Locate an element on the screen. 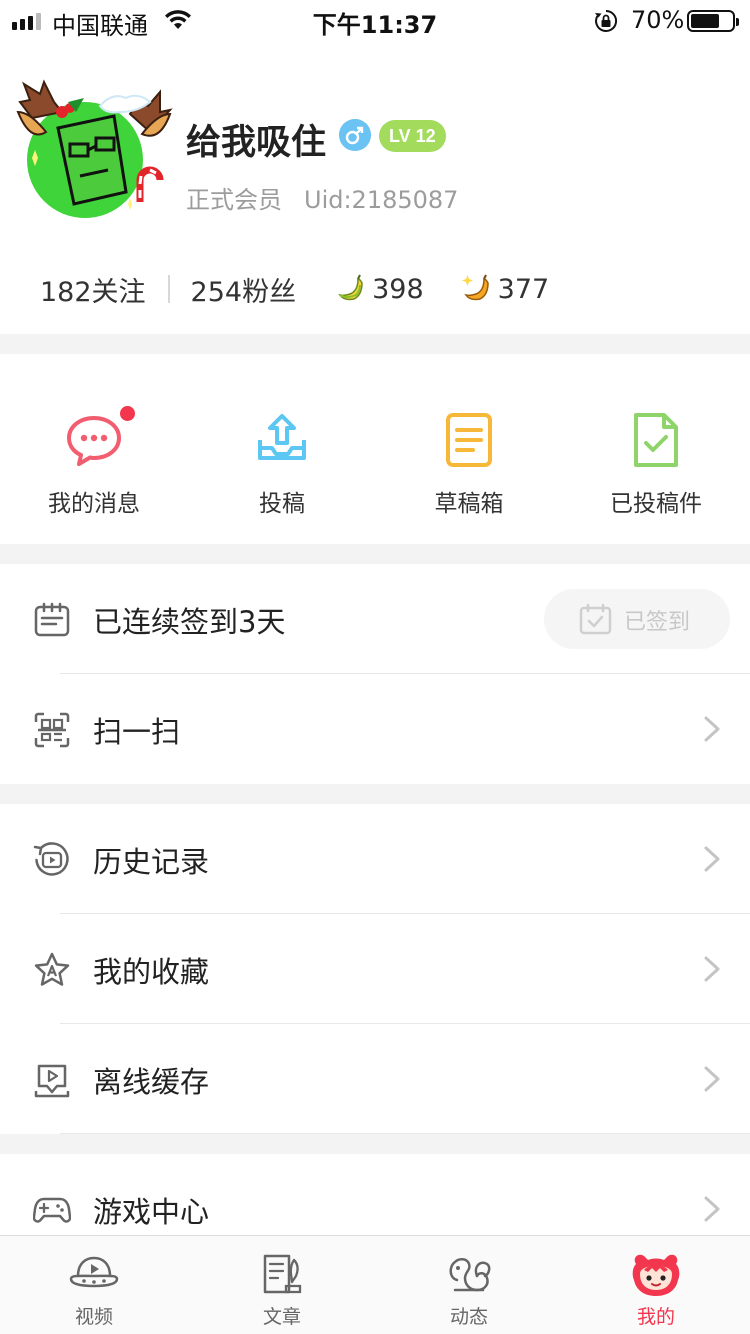 The image size is (750, 1334). scan-label: 扫一扫 is located at coordinates (137, 732).